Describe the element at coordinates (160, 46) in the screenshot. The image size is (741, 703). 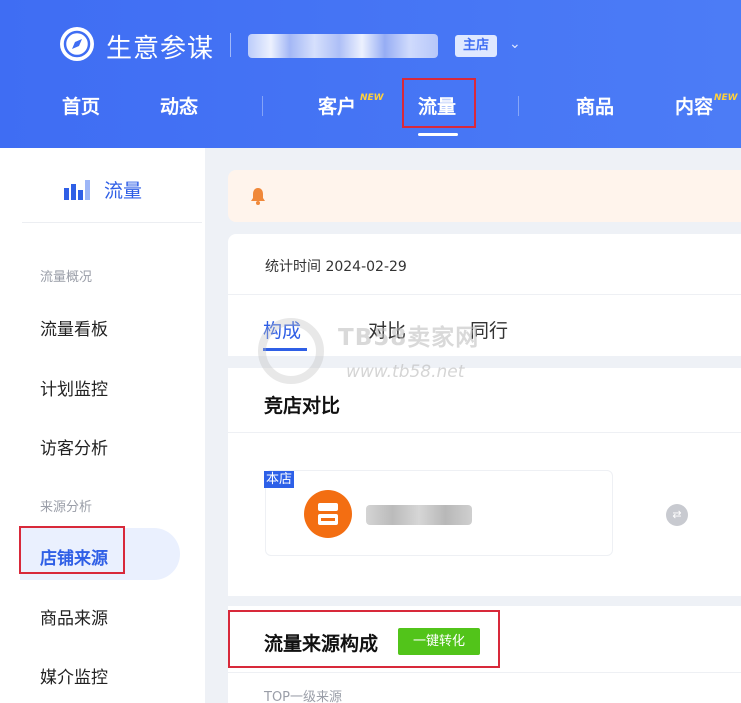
I see `brand-name: 生意参谋` at that location.